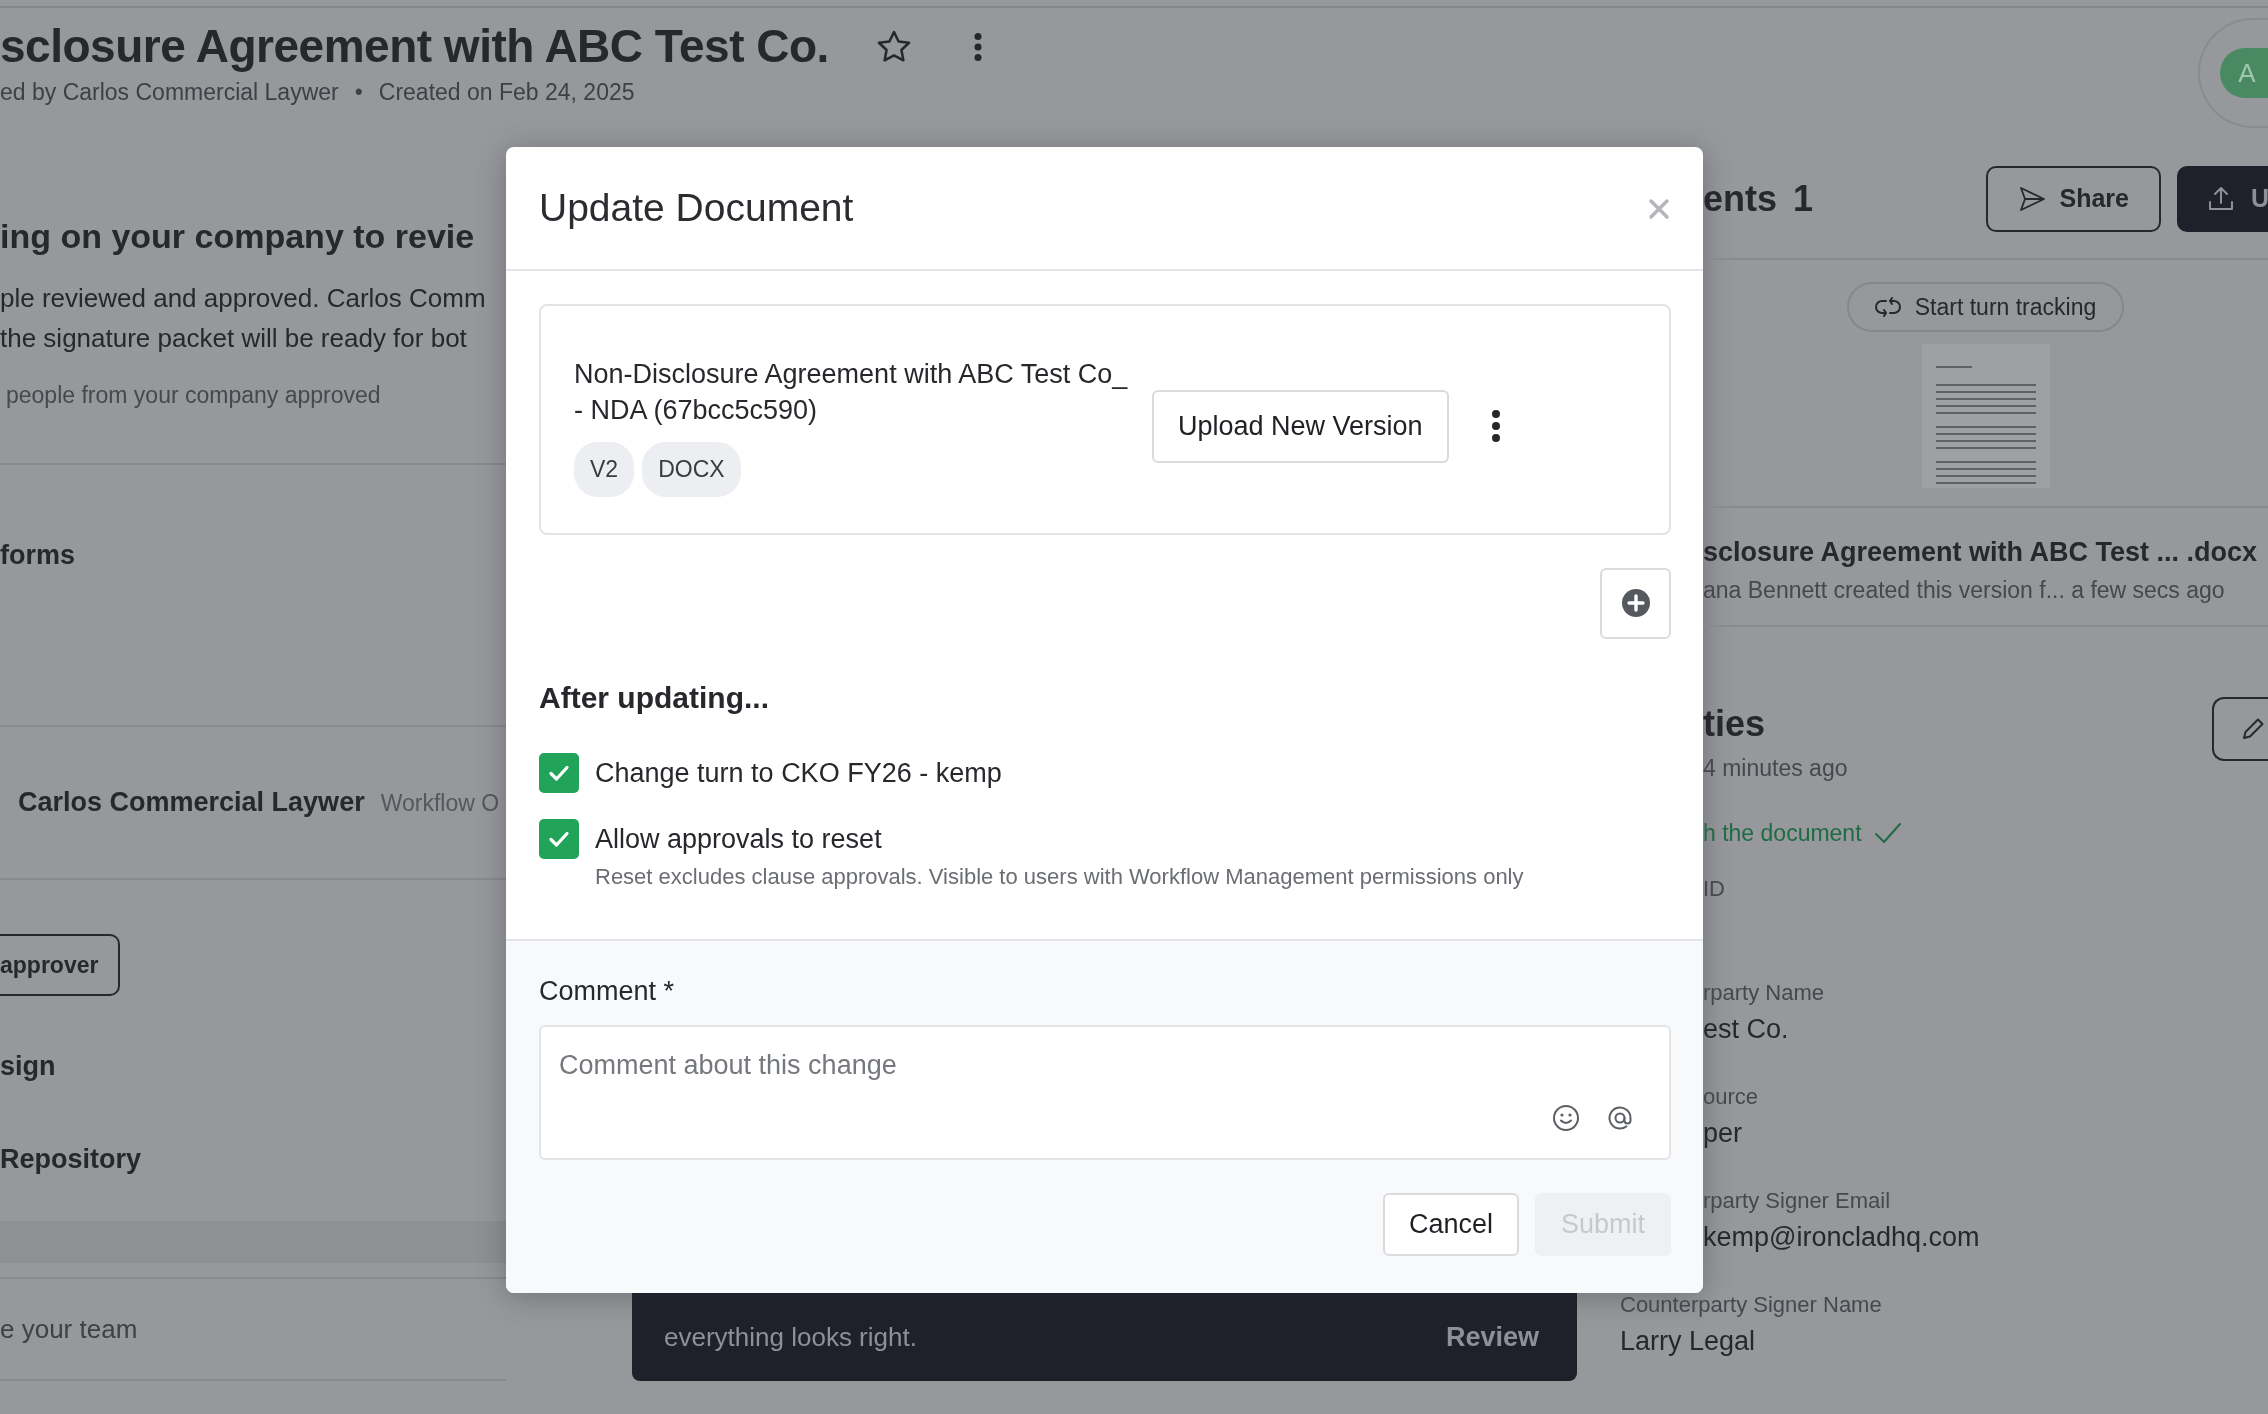  I want to click on approval-status: people from your company approved, so click(193, 395).